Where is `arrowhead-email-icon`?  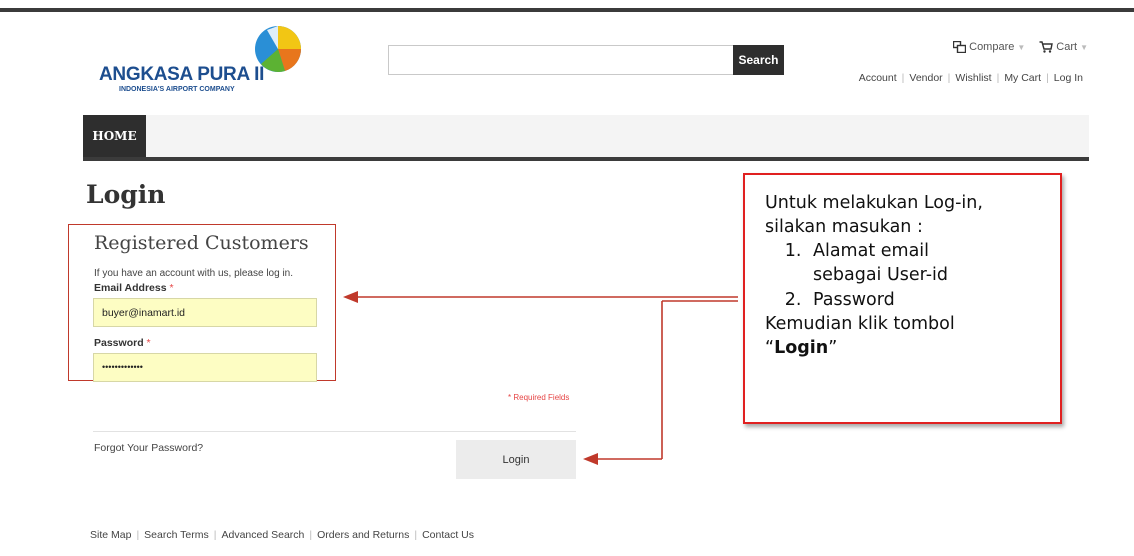
arrowhead-email-icon is located at coordinates (350, 297).